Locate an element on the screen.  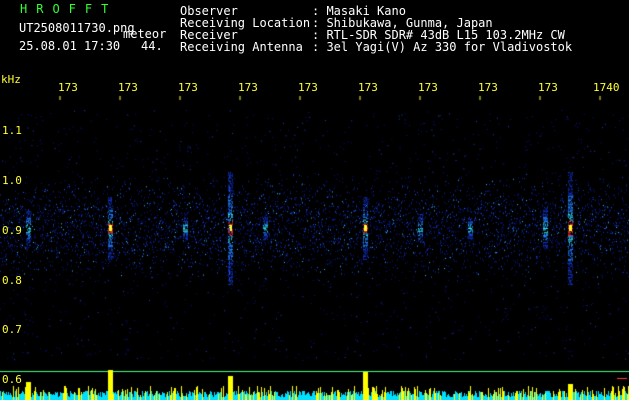
antenna-value: : 3el Yagi(V) Az 330 for Vladivostok is located at coordinates (442, 47).